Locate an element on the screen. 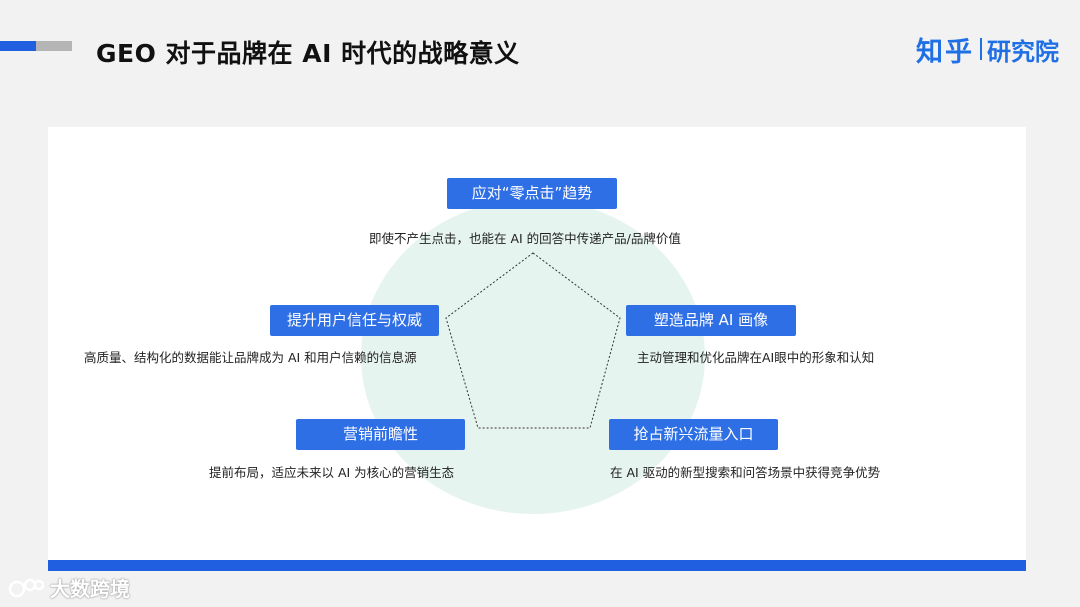 The height and width of the screenshot is (607, 1080). watermark: 大数跨境 is located at coordinates (69, 587).